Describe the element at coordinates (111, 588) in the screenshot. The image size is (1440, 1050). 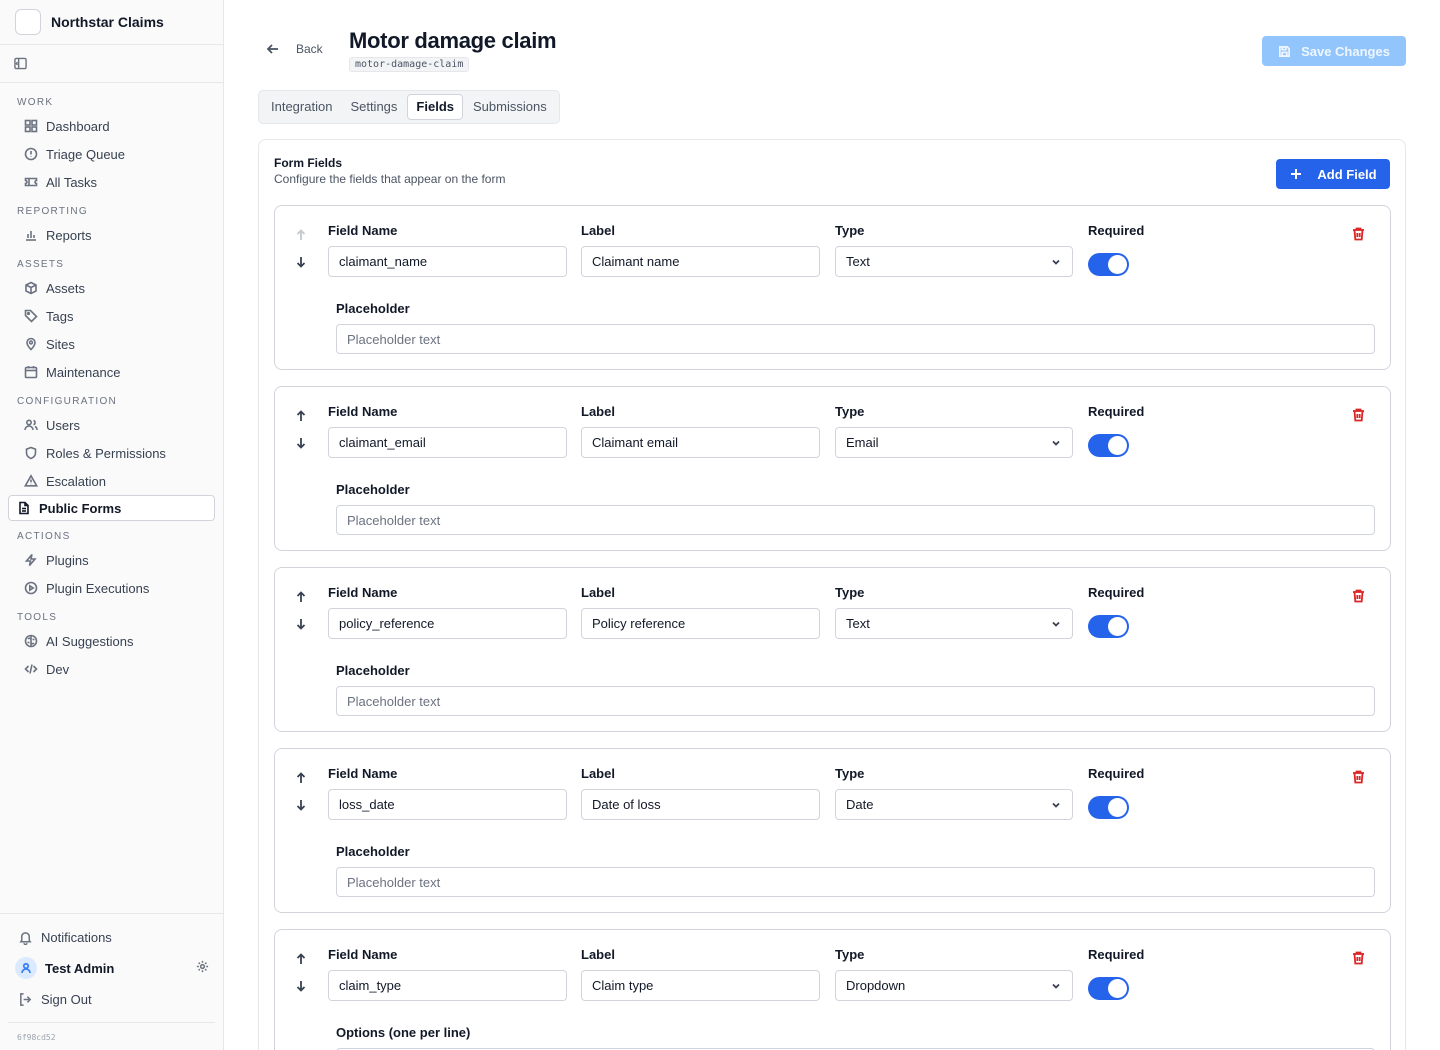
I see `sidebar-item-plugin-executions: Plugin Executions` at that location.